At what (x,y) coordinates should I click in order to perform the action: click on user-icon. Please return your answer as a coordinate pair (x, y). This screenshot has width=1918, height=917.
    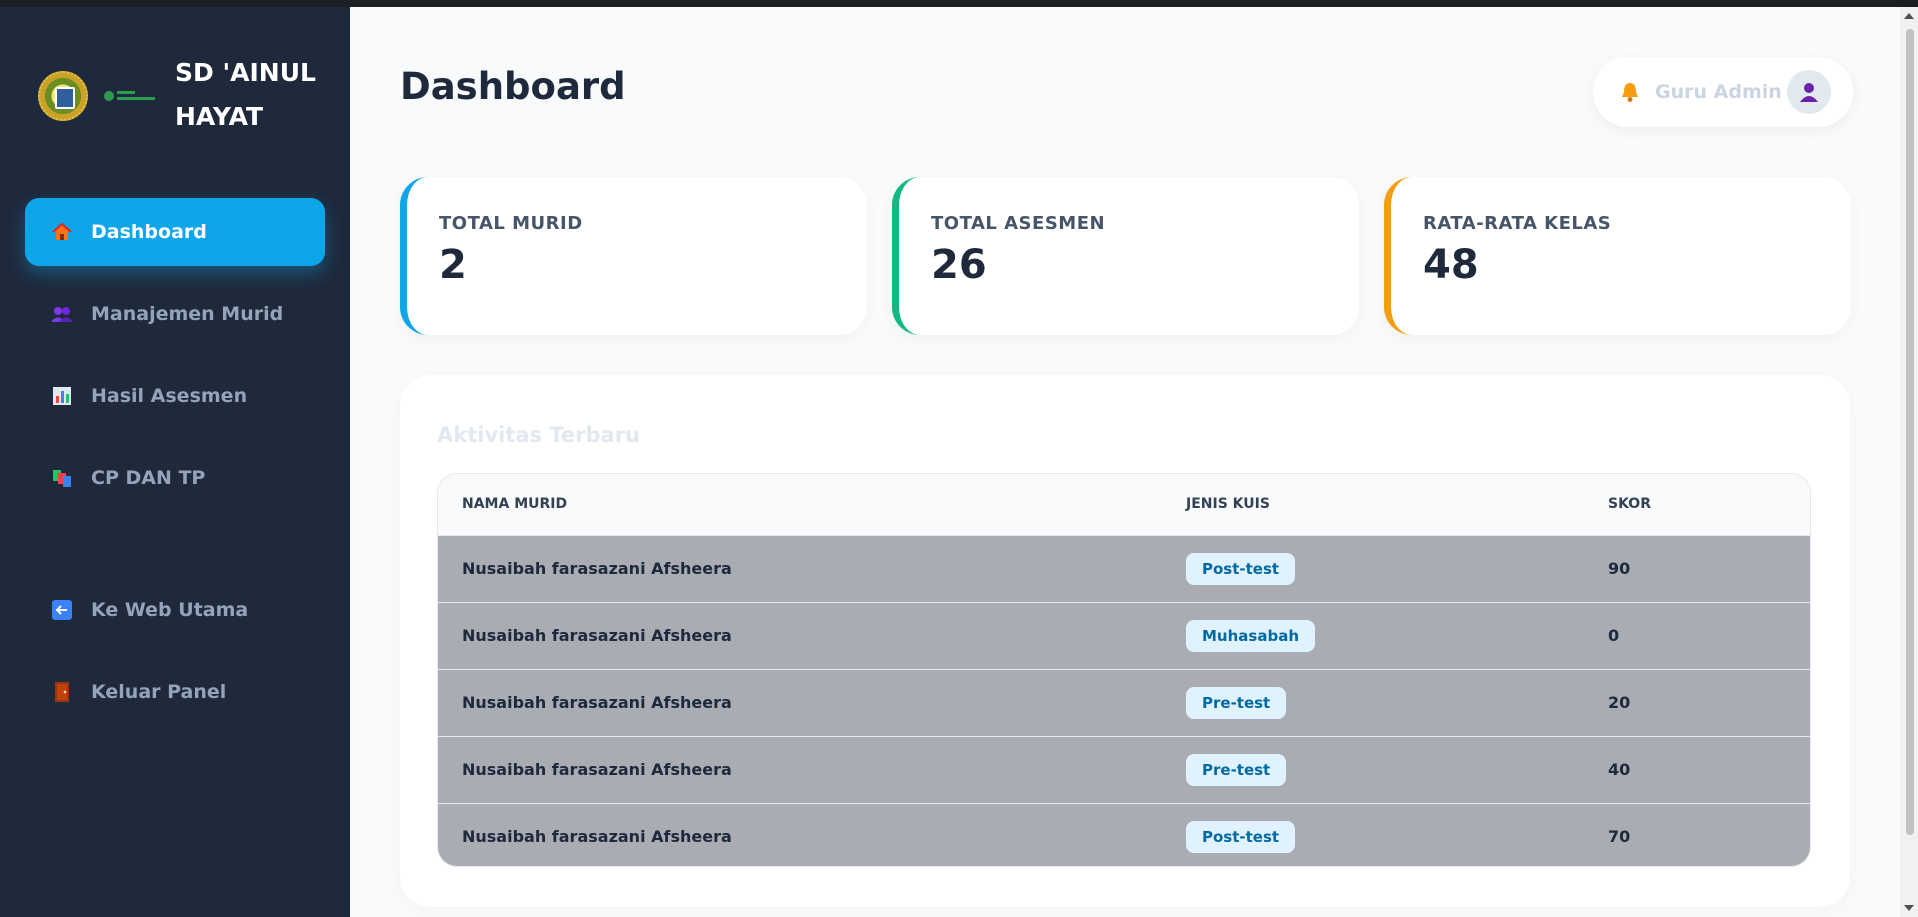
    Looking at the image, I should click on (1809, 92).